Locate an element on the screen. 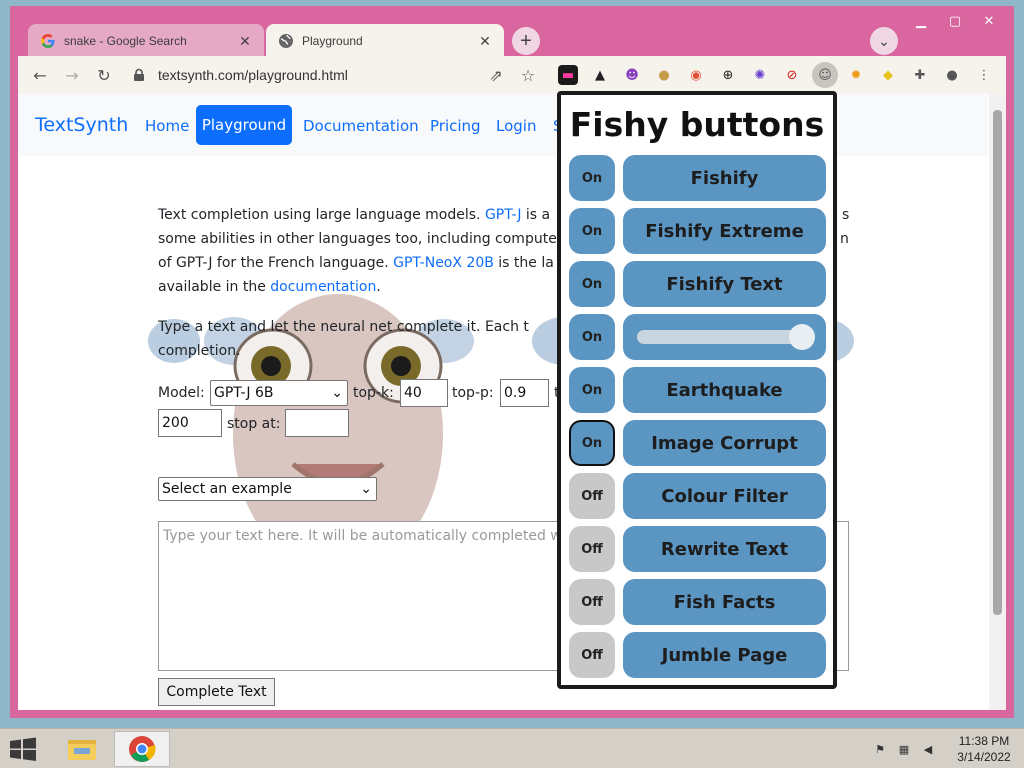 The height and width of the screenshot is (768, 1024). intro-tail-2: n is located at coordinates (844, 239).